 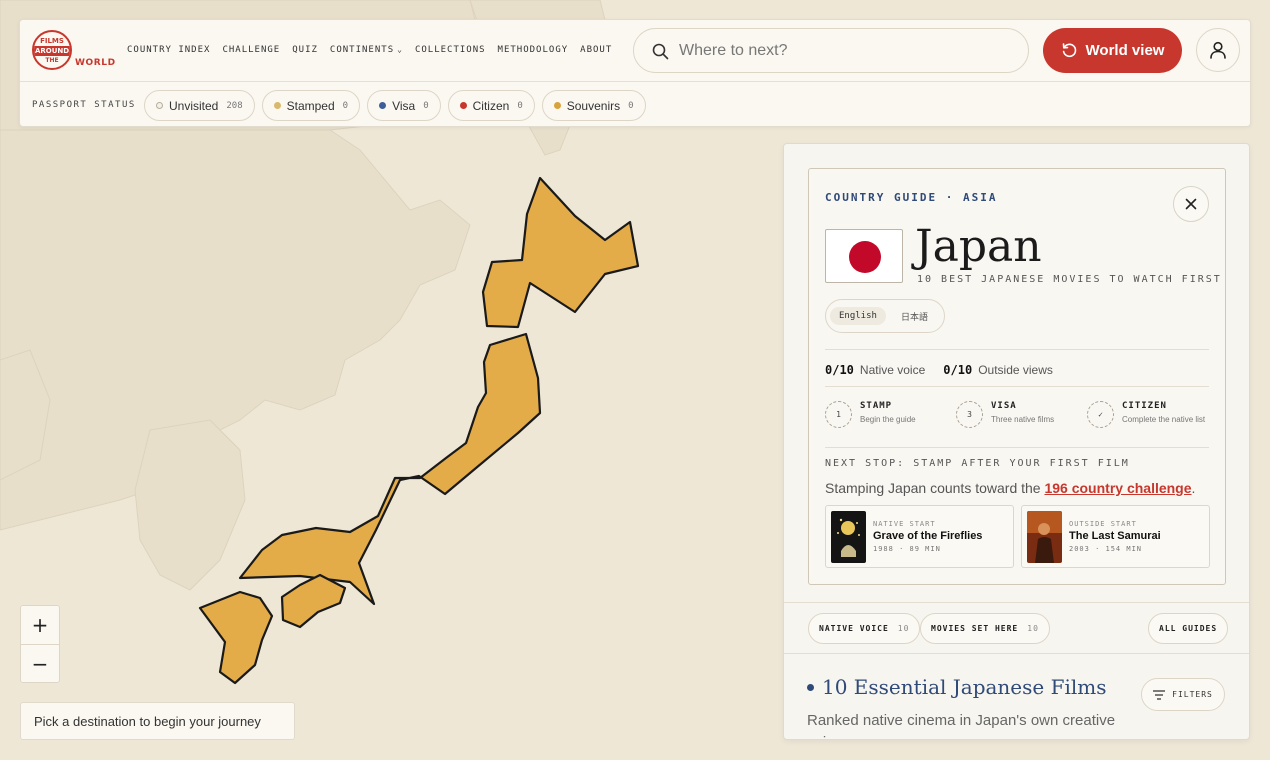 What do you see at coordinates (1191, 204) in the screenshot?
I see `close-button` at bounding box center [1191, 204].